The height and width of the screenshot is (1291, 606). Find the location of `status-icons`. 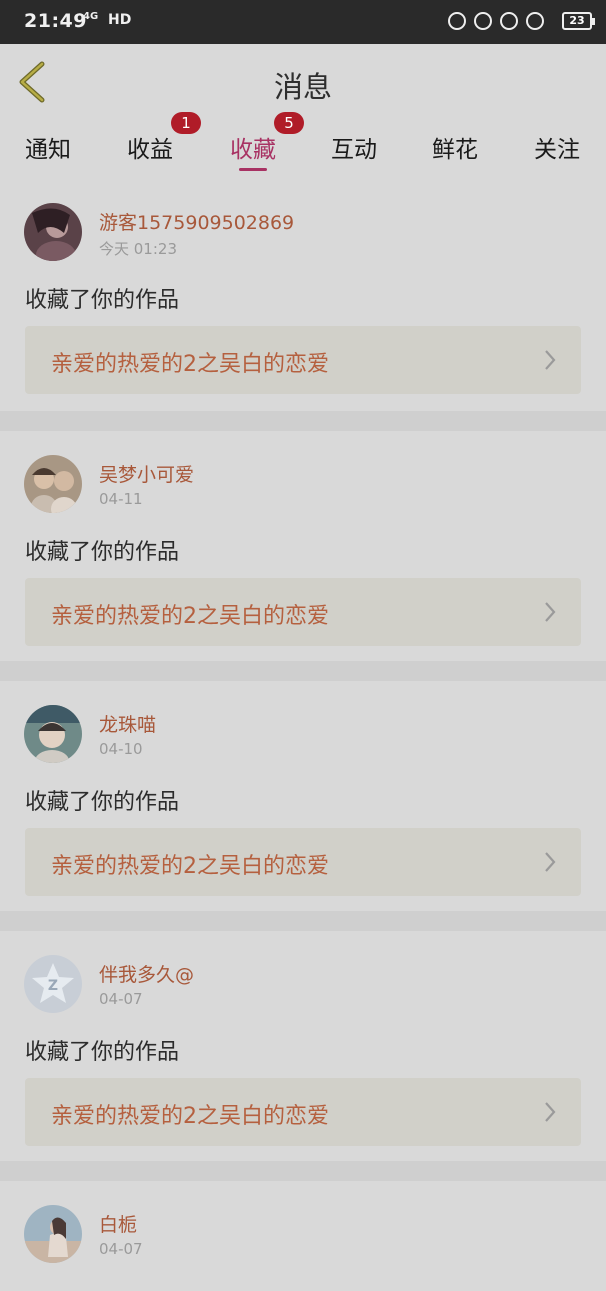

status-icons is located at coordinates (496, 21).